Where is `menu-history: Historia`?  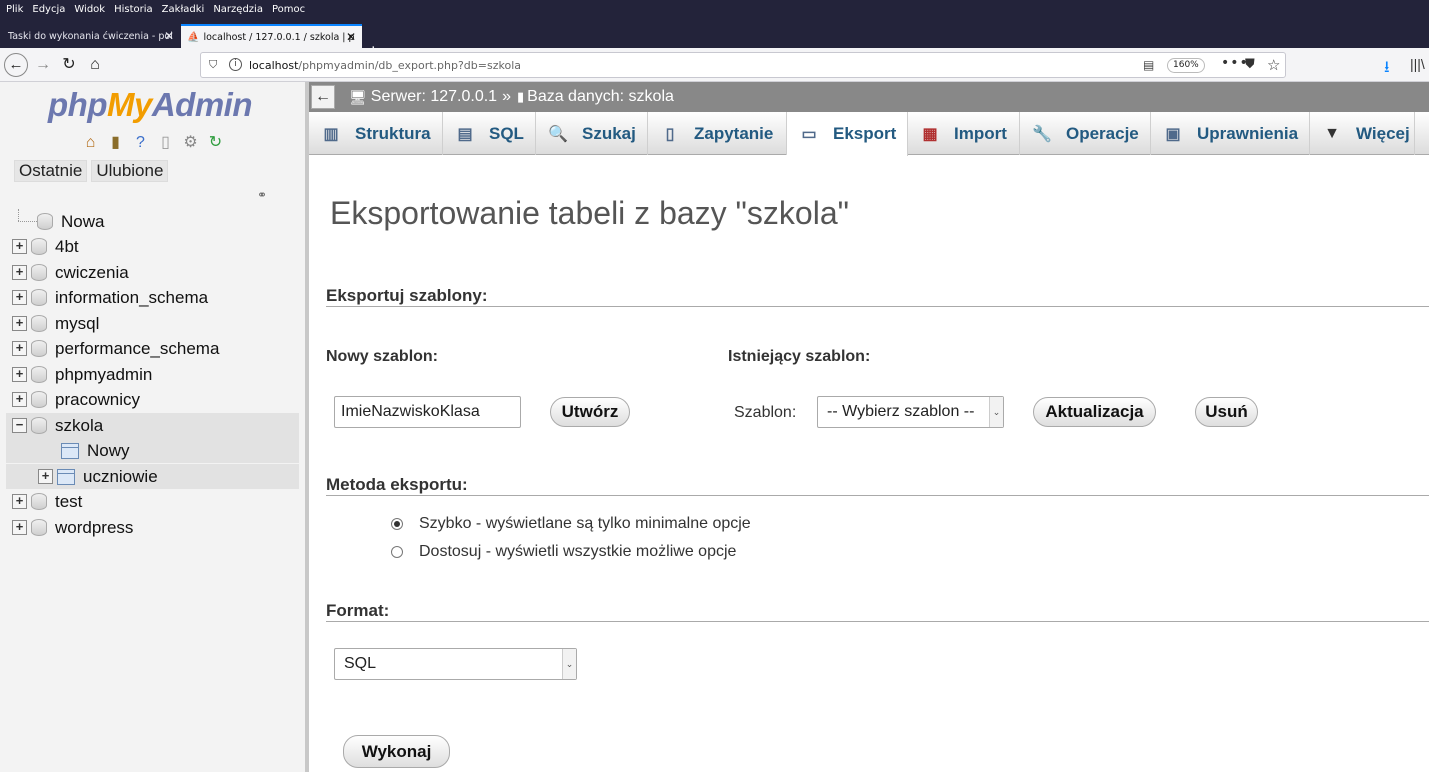
menu-history: Historia is located at coordinates (133, 9).